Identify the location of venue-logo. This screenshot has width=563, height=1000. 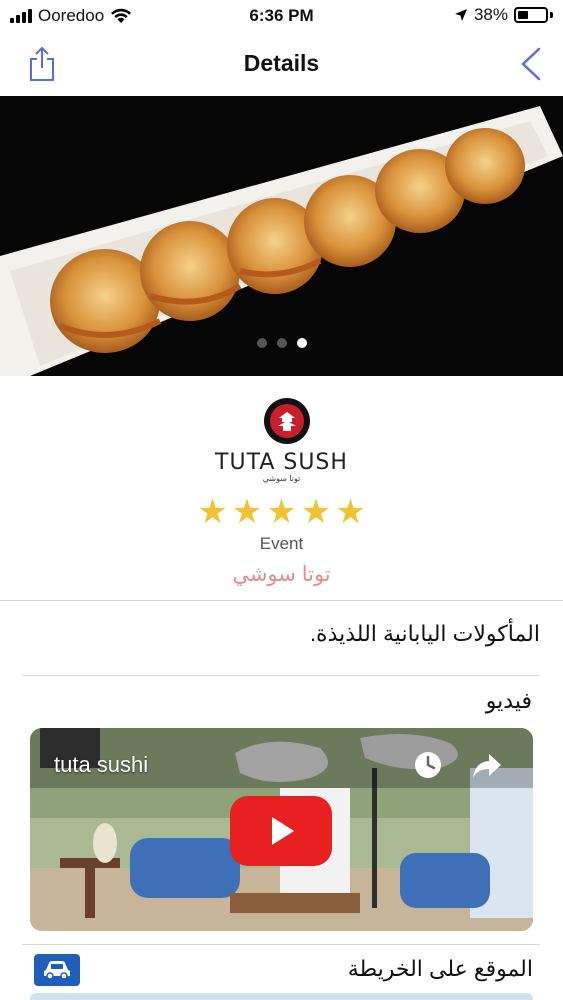
(287, 421).